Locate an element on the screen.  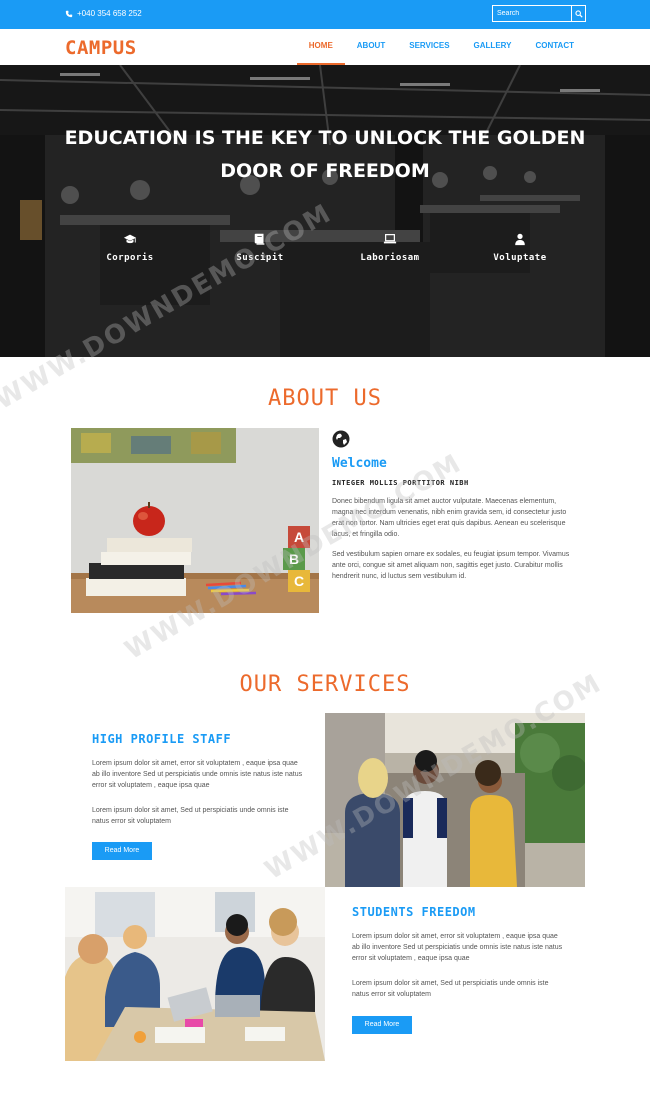
top-bar: +040 354 658 252 is located at coordinates (325, 14).